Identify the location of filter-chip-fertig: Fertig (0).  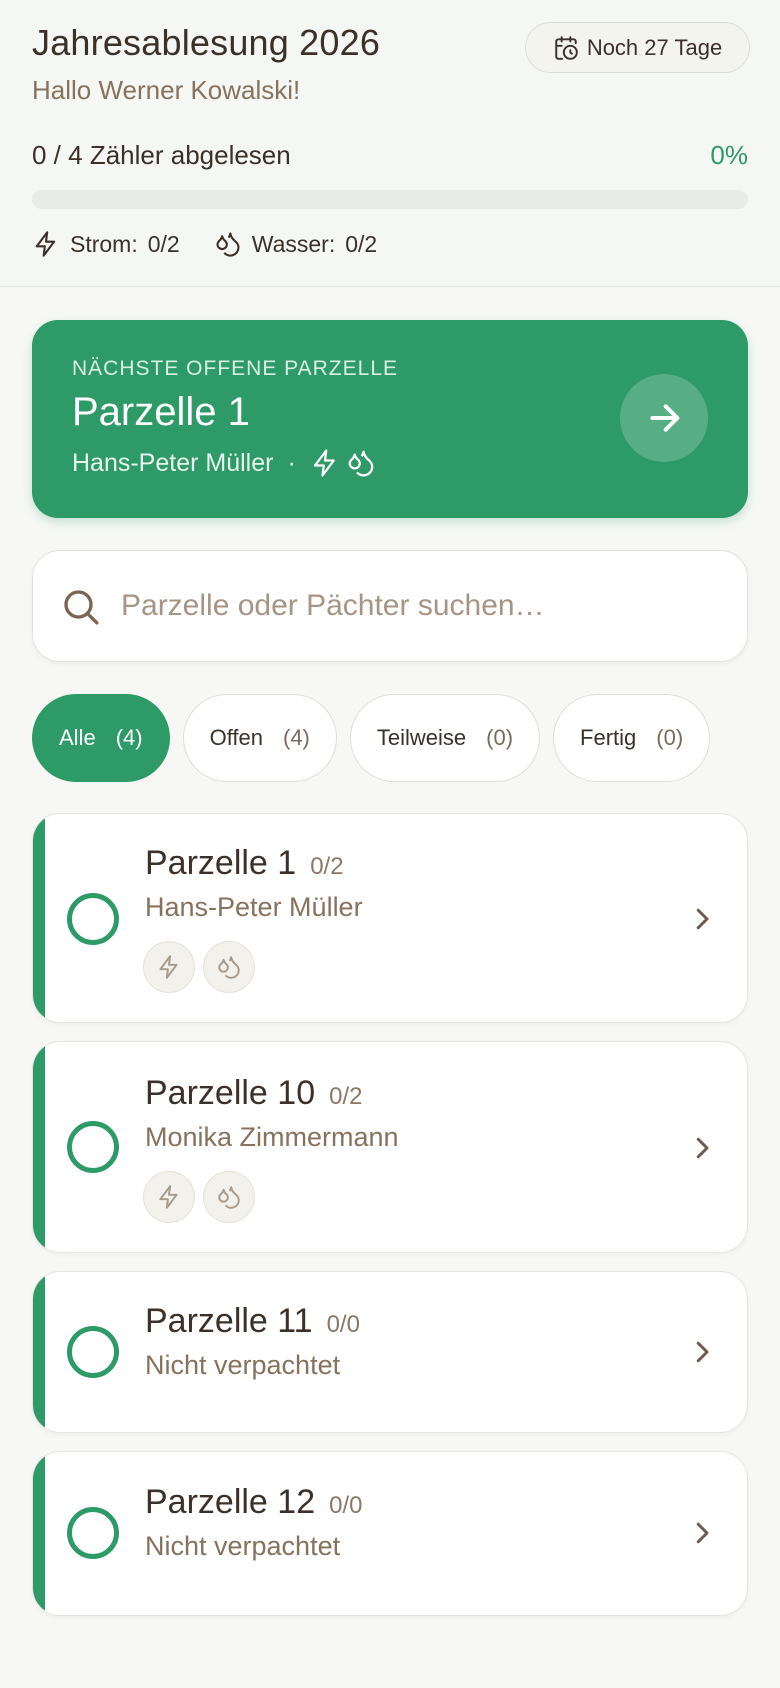
(632, 738).